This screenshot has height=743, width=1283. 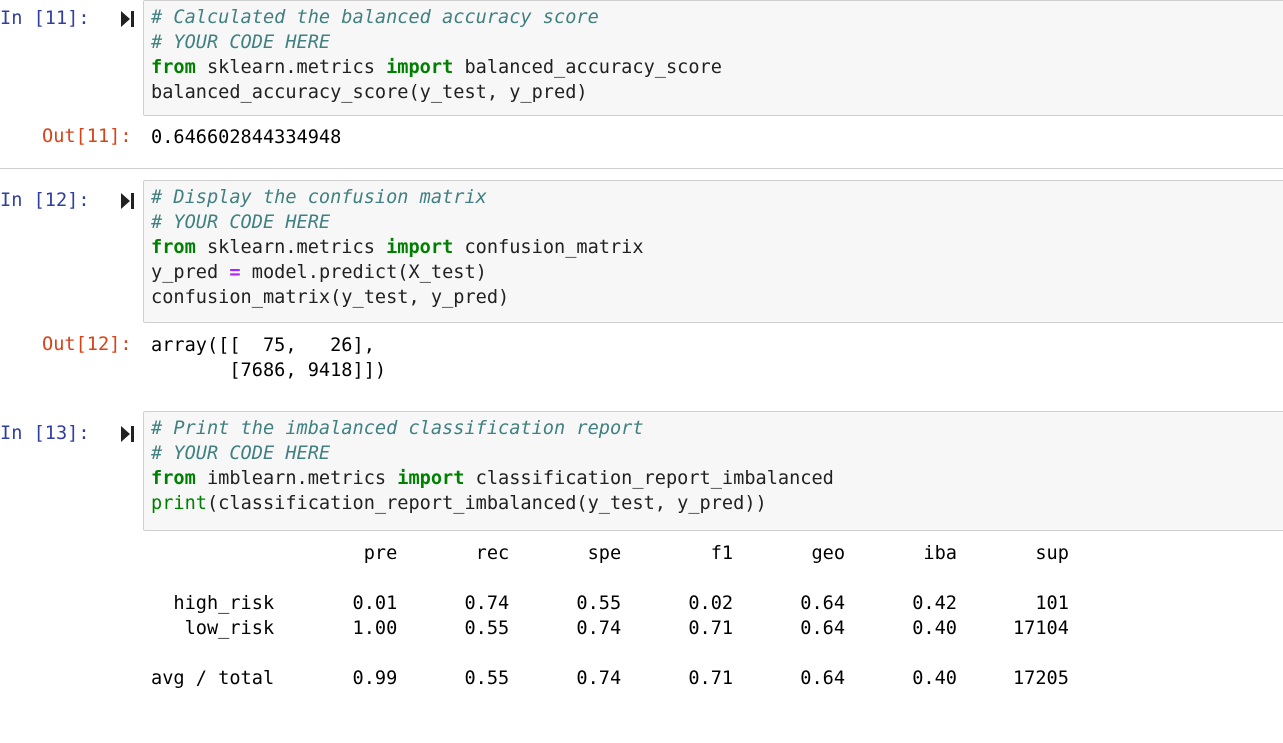 What do you see at coordinates (717, 197) in the screenshot?
I see `code-line: # Display the confusion matrix` at bounding box center [717, 197].